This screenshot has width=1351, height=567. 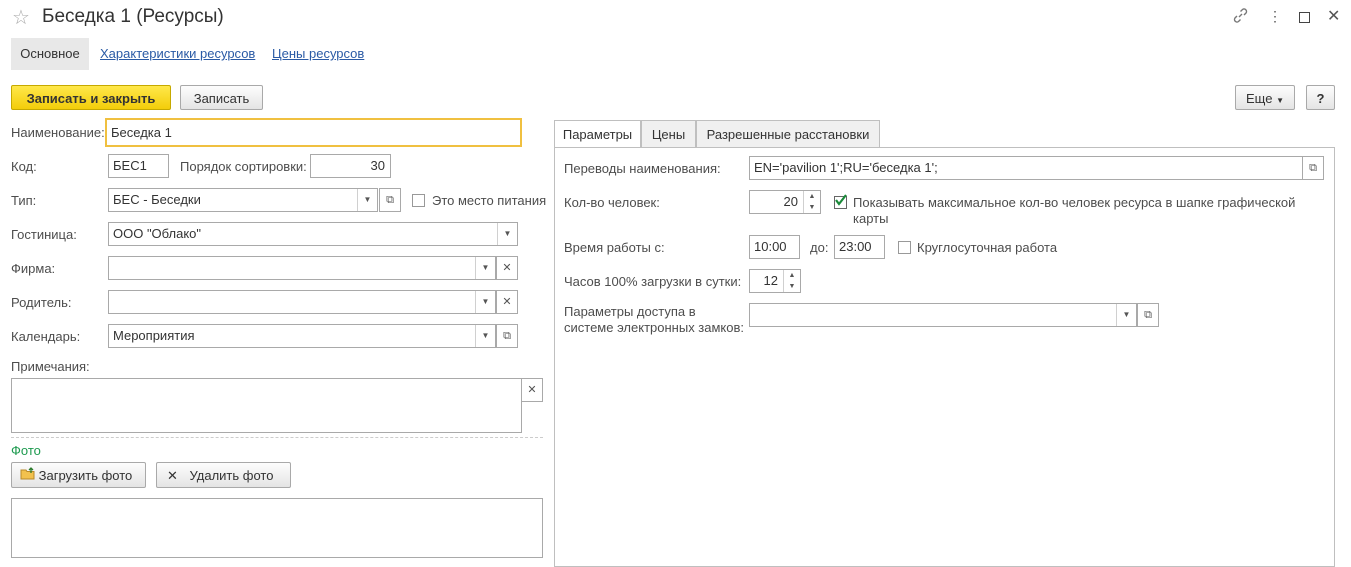 What do you see at coordinates (597, 134) in the screenshot?
I see `tab-parameters: Параметры` at bounding box center [597, 134].